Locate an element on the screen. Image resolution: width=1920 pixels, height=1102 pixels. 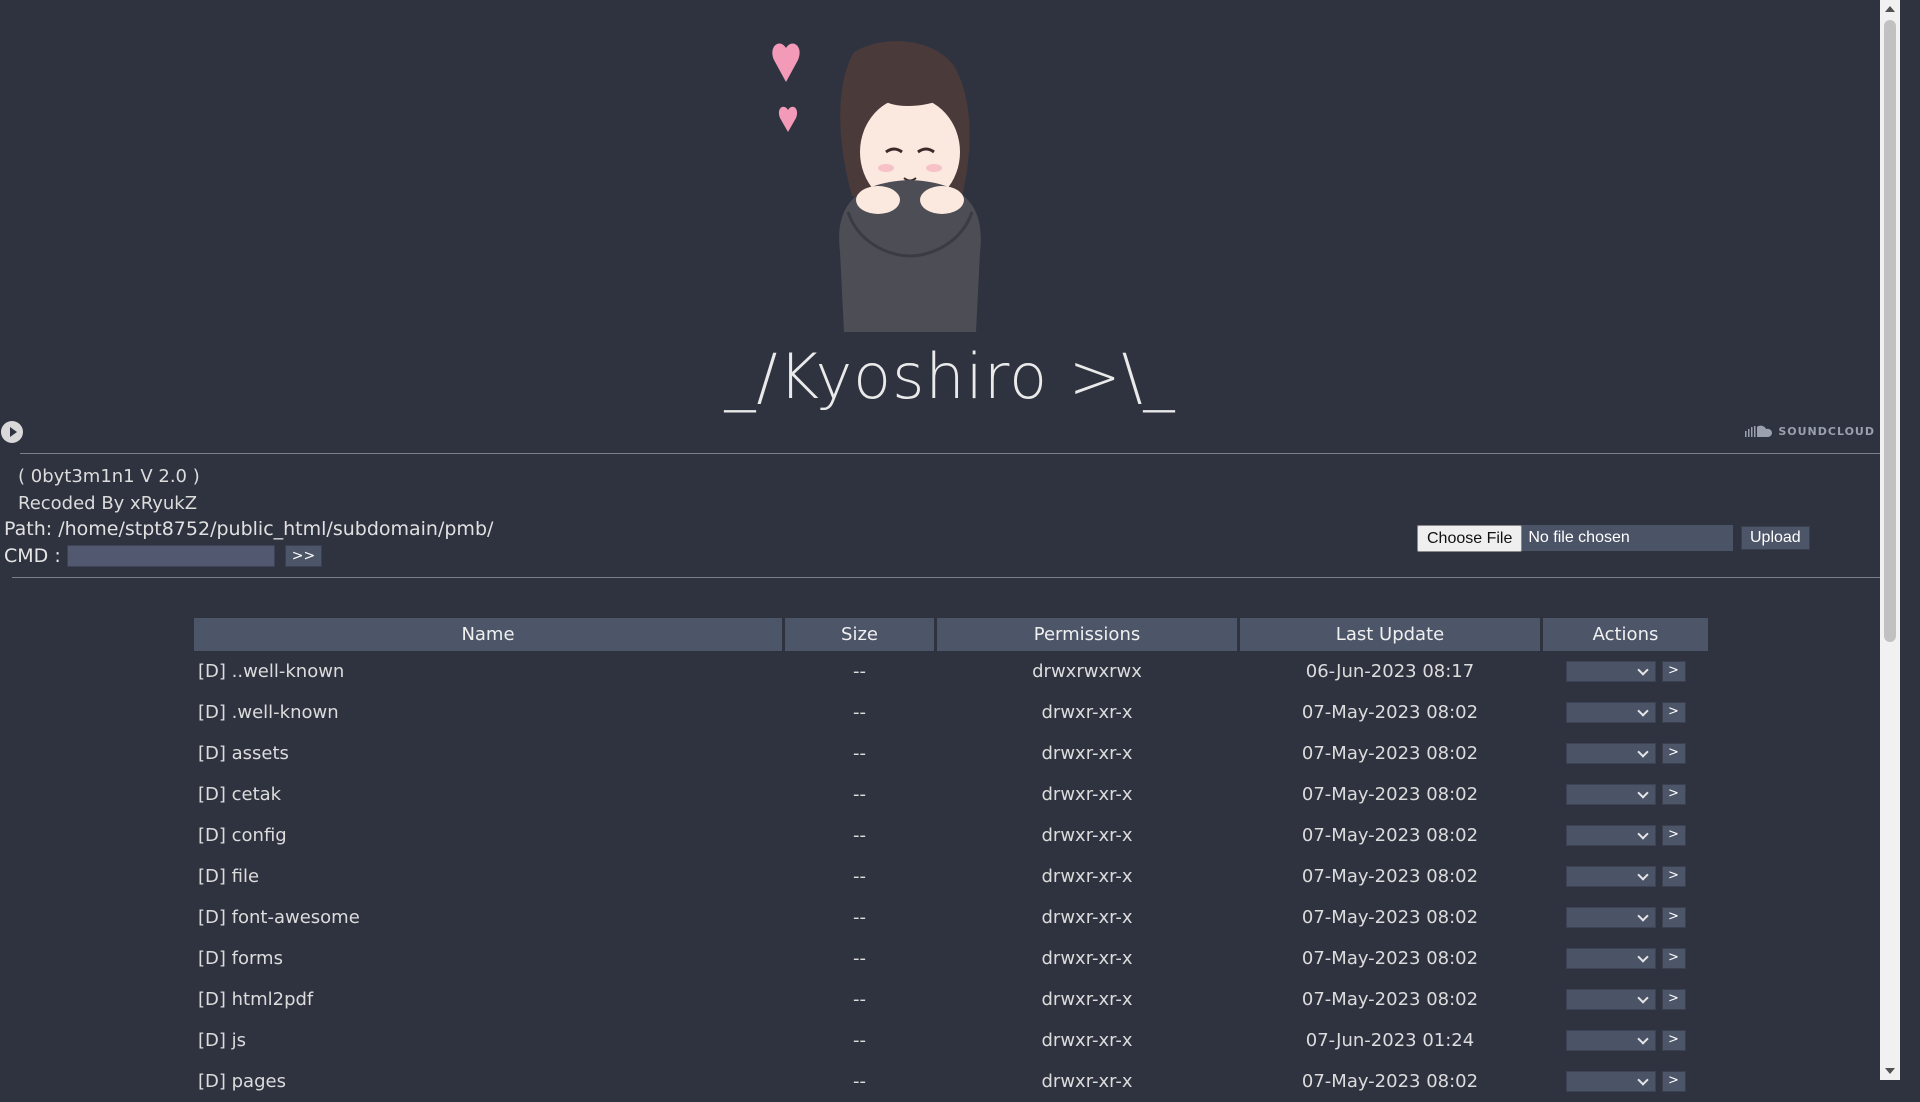
shell-info: ( 0byt3m1n1 V 2.0 ) Recoded By xRyukZ is located at coordinates (109, 490).